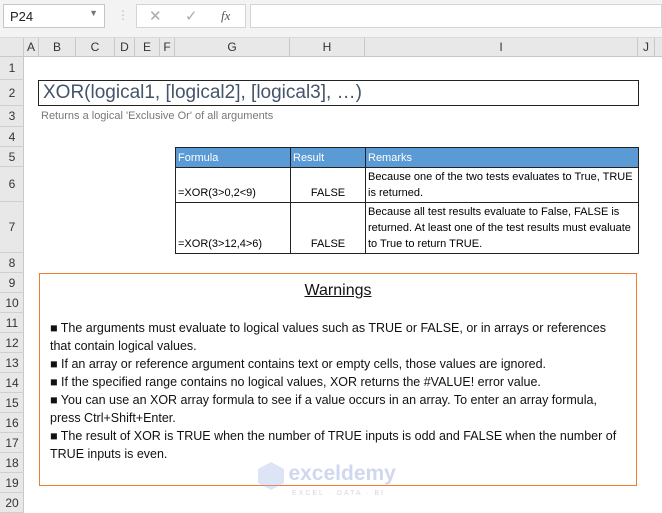 This screenshot has height=513, width=662. What do you see at coordinates (12, 463) in the screenshot?
I see `row-header: 18` at bounding box center [12, 463].